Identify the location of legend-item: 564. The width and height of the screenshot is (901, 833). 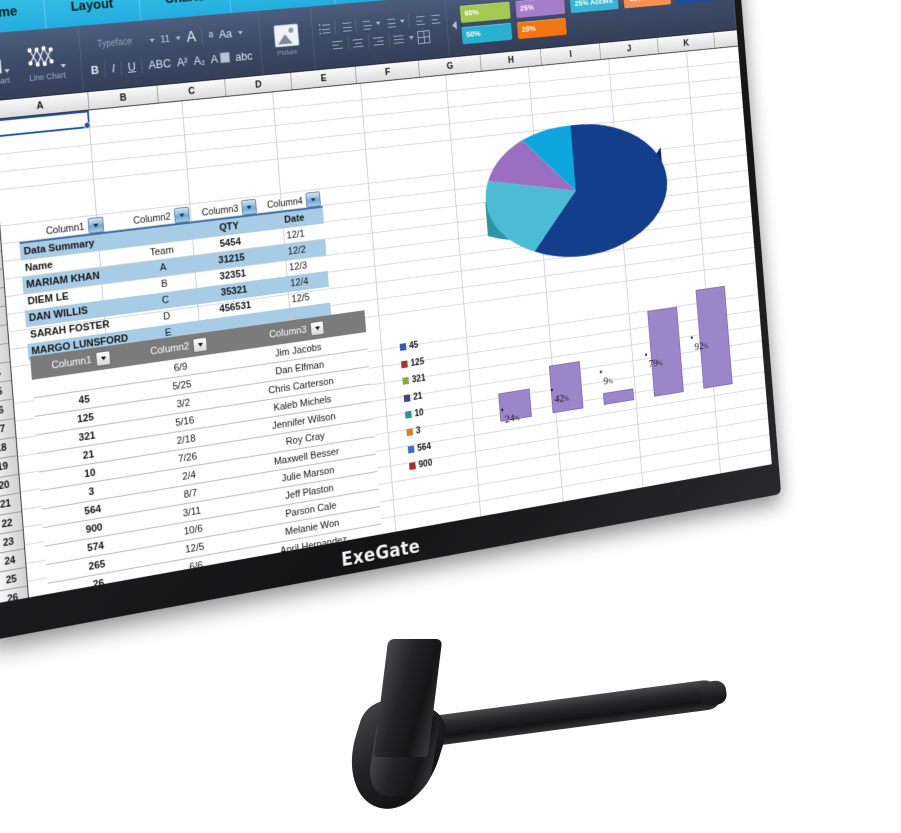
(419, 448).